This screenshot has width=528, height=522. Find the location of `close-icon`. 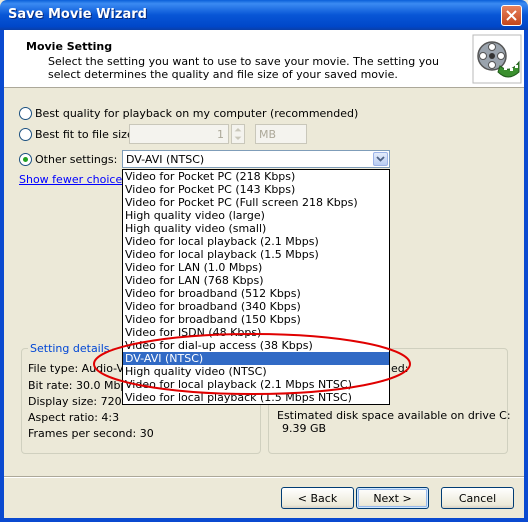

close-icon is located at coordinates (511, 15).